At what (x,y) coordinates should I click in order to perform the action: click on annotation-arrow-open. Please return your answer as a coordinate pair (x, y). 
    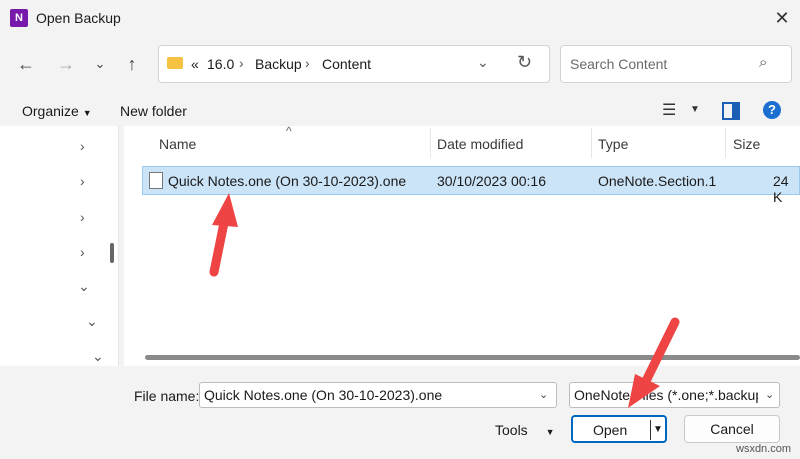
    Looking at the image, I should click on (660, 351).